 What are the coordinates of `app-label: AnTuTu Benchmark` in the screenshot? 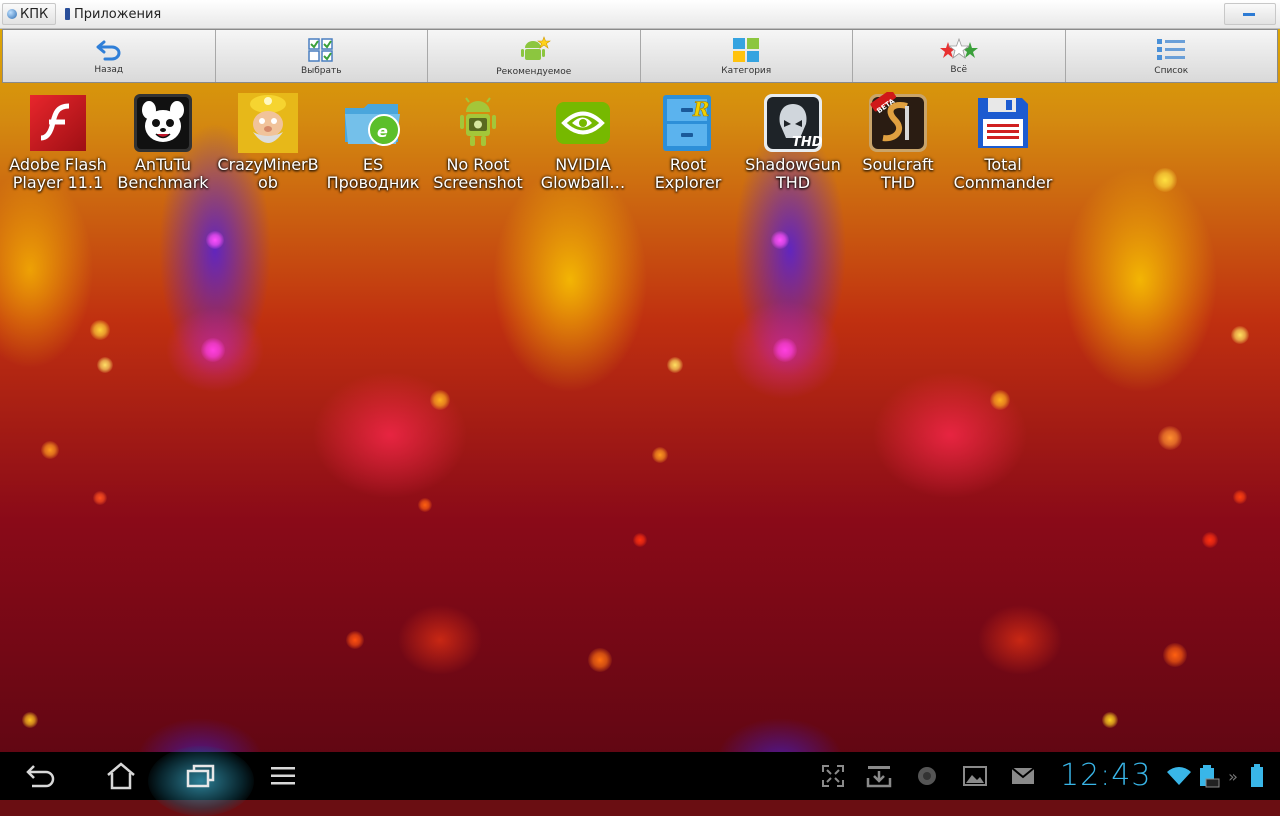 It's located at (163, 173).